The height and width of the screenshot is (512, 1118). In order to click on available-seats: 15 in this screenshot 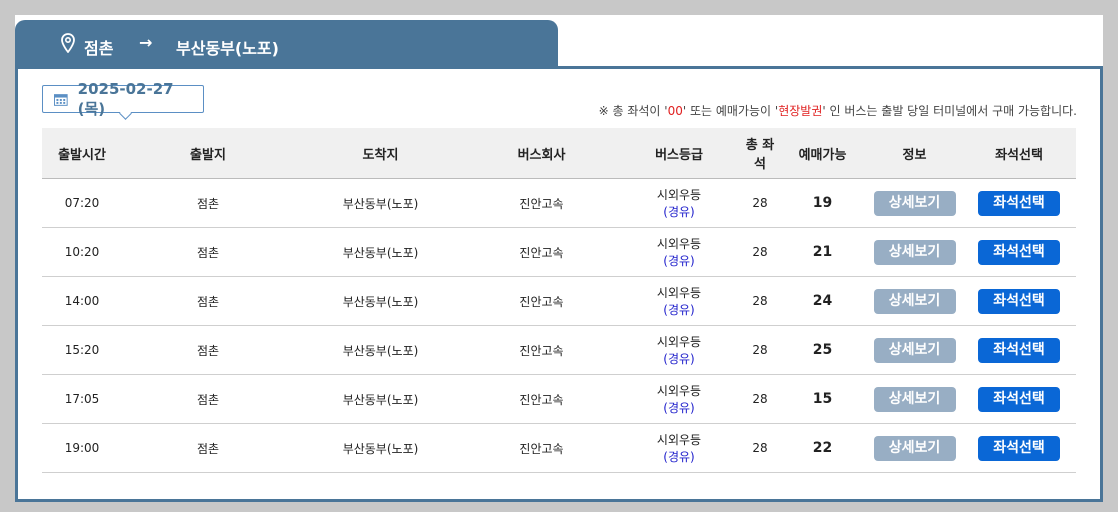, I will do `click(822, 399)`.